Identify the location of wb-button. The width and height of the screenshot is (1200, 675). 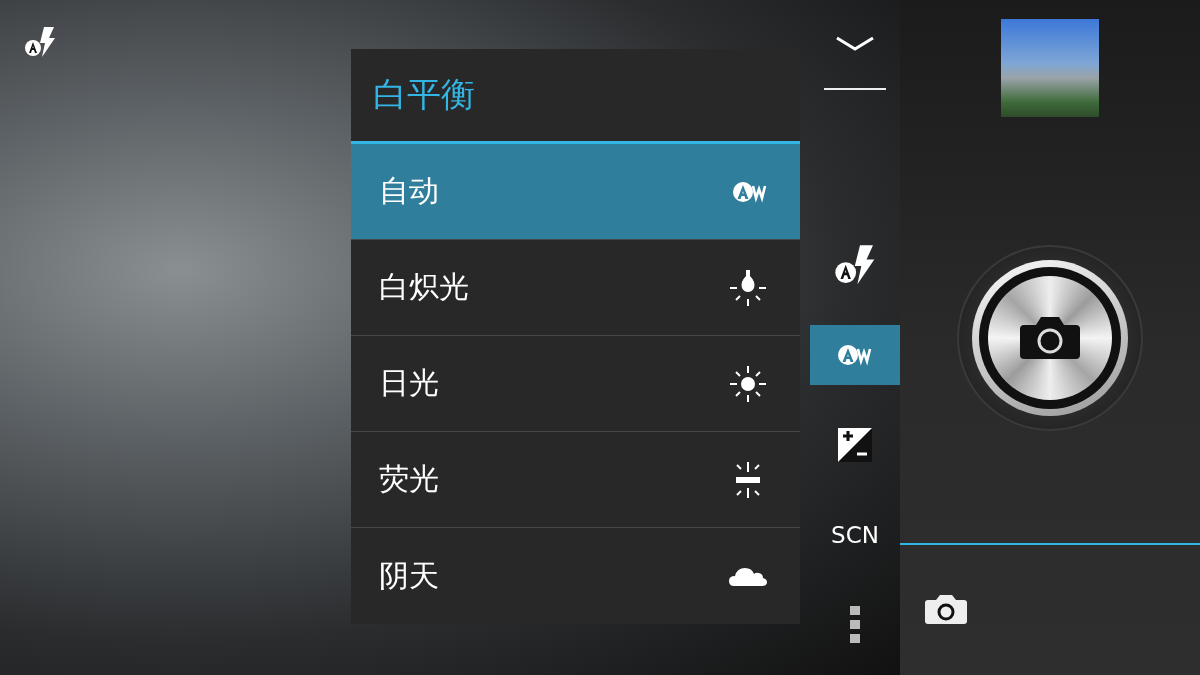
(855, 355).